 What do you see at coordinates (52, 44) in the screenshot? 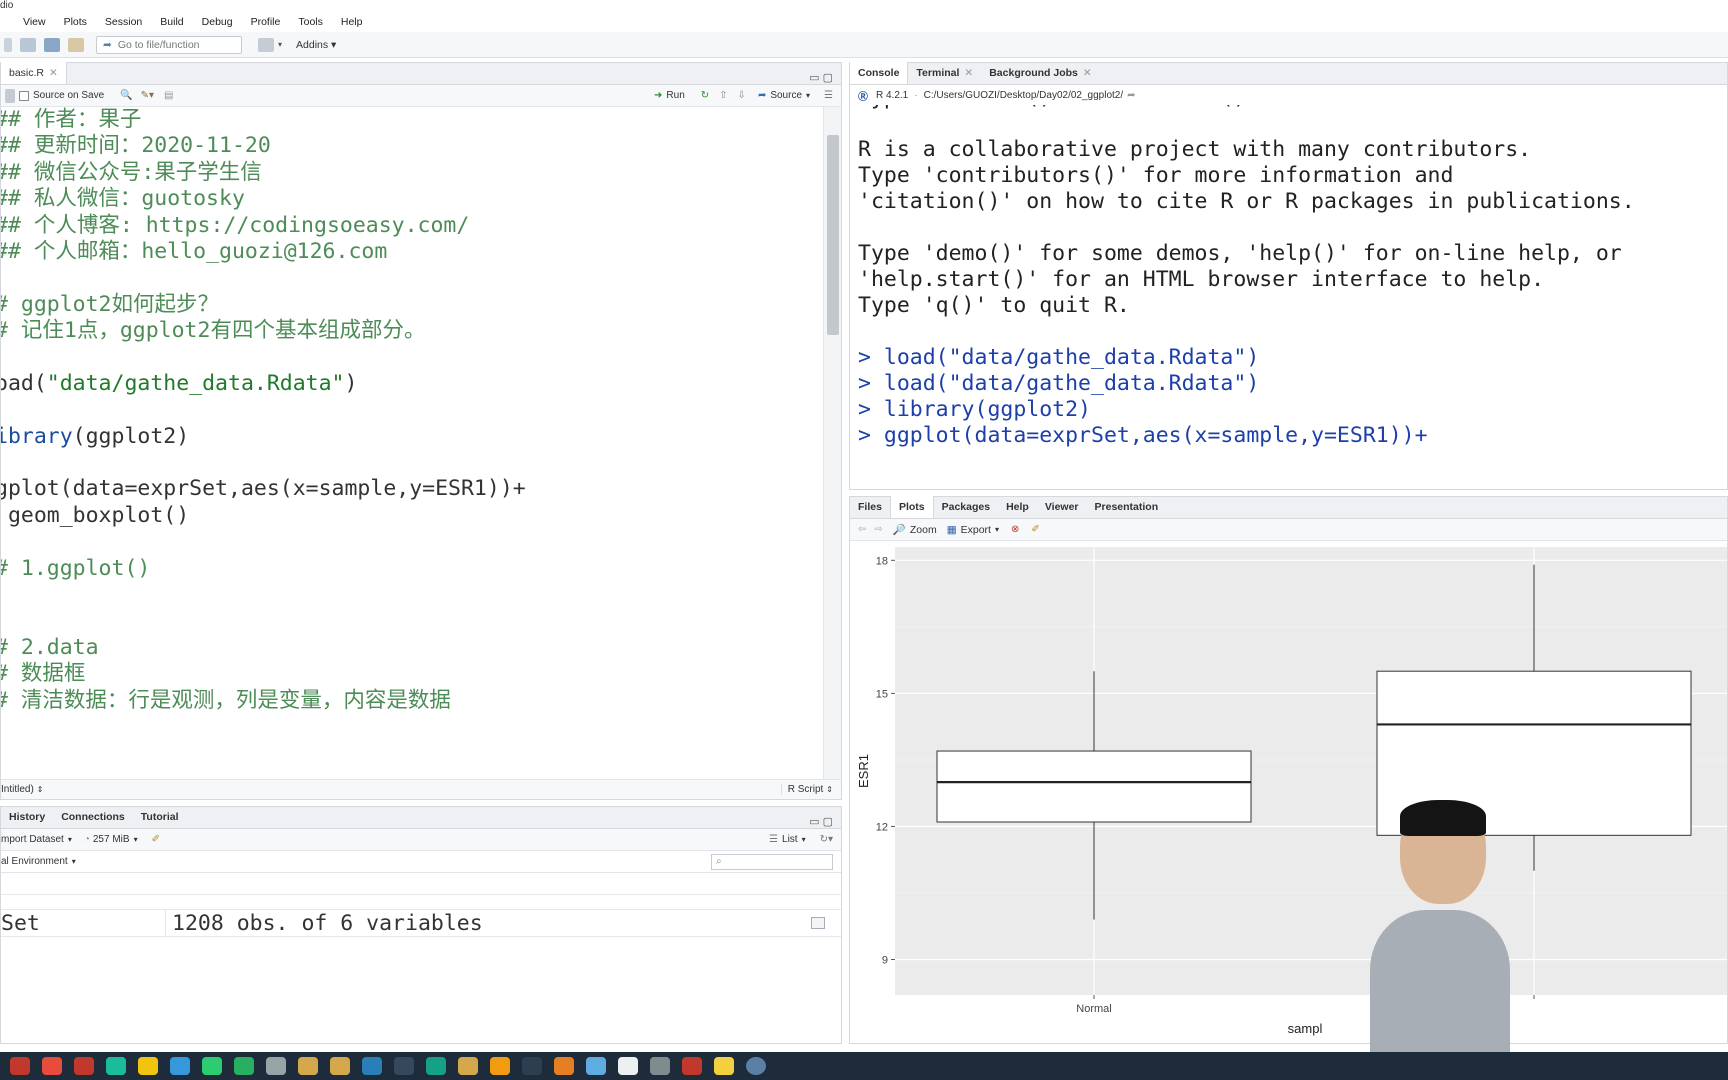
I see `save-all-icon` at bounding box center [52, 44].